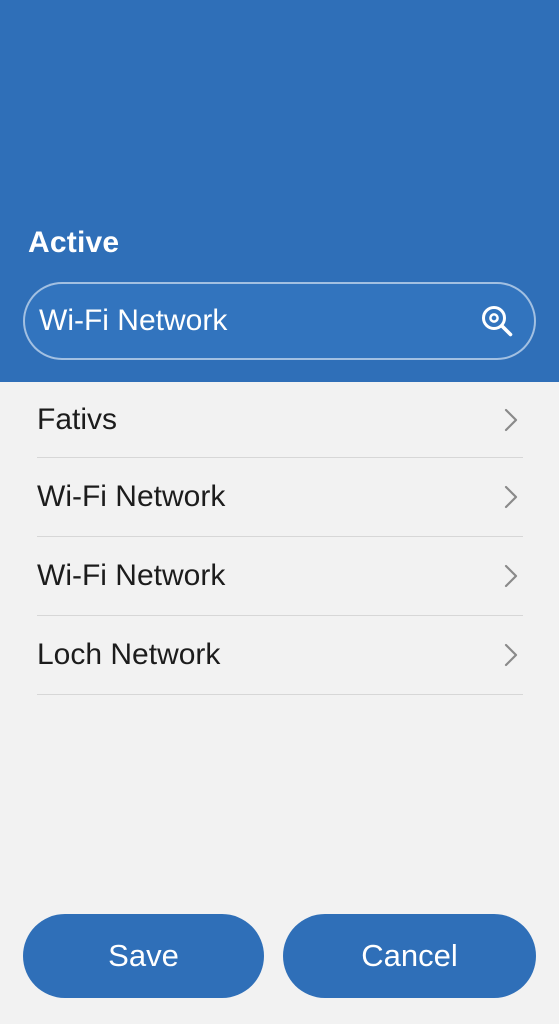 Image resolution: width=559 pixels, height=1024 pixels. I want to click on search-icon, so click(497, 321).